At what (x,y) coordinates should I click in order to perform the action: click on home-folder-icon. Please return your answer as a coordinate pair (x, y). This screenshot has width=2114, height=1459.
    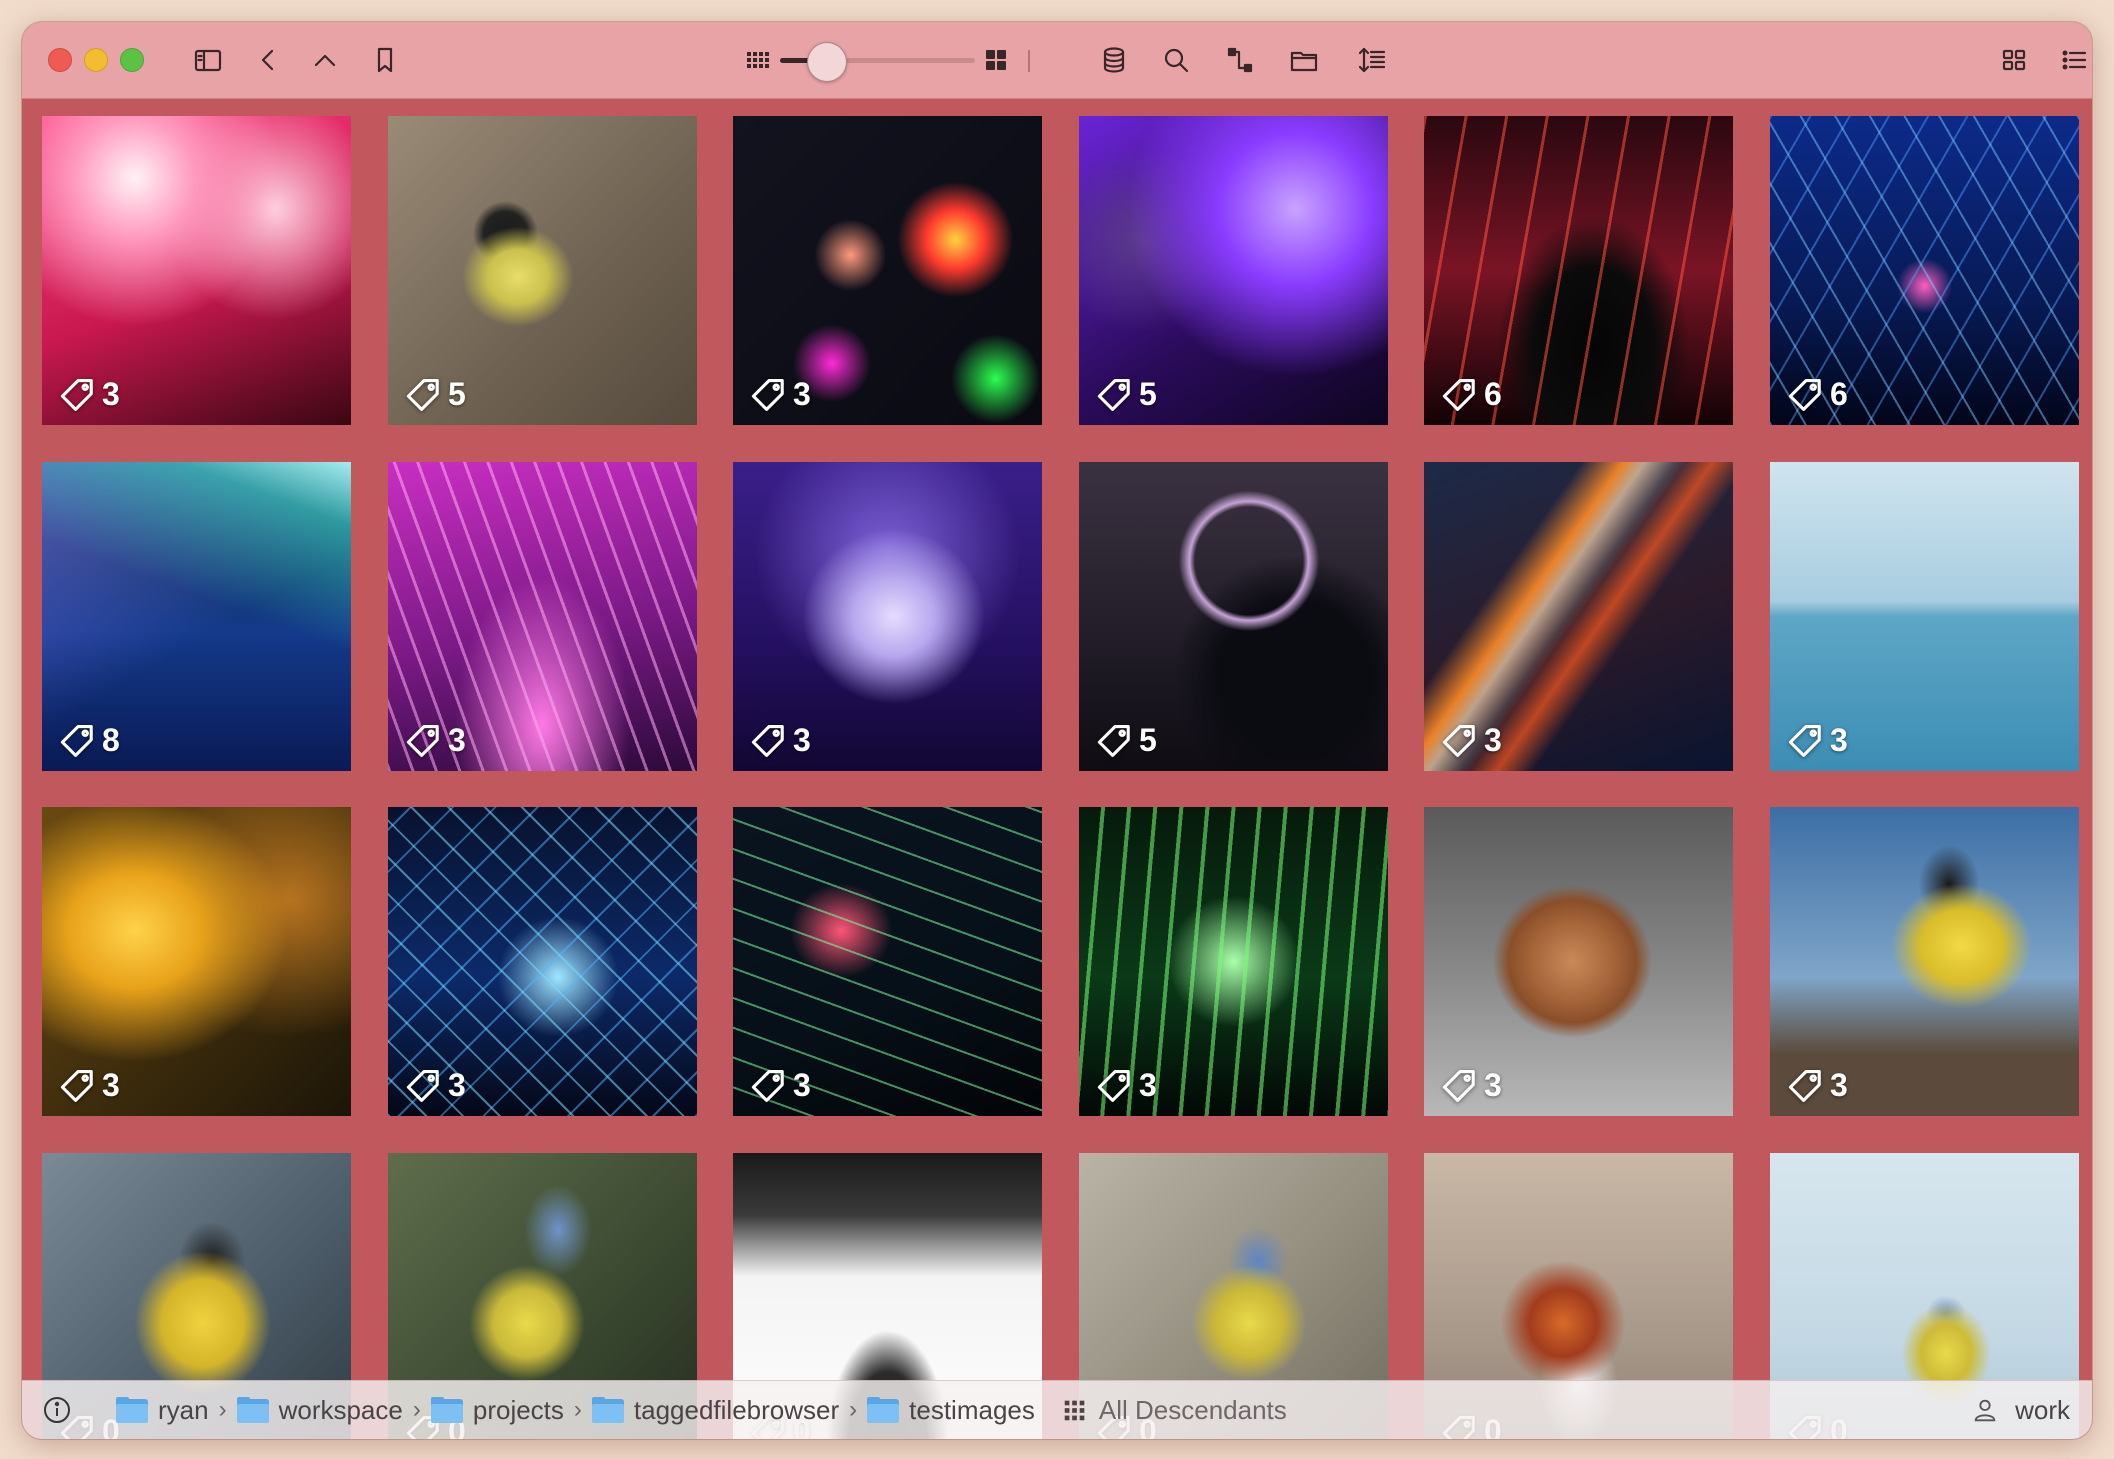
    Looking at the image, I should click on (132, 1410).